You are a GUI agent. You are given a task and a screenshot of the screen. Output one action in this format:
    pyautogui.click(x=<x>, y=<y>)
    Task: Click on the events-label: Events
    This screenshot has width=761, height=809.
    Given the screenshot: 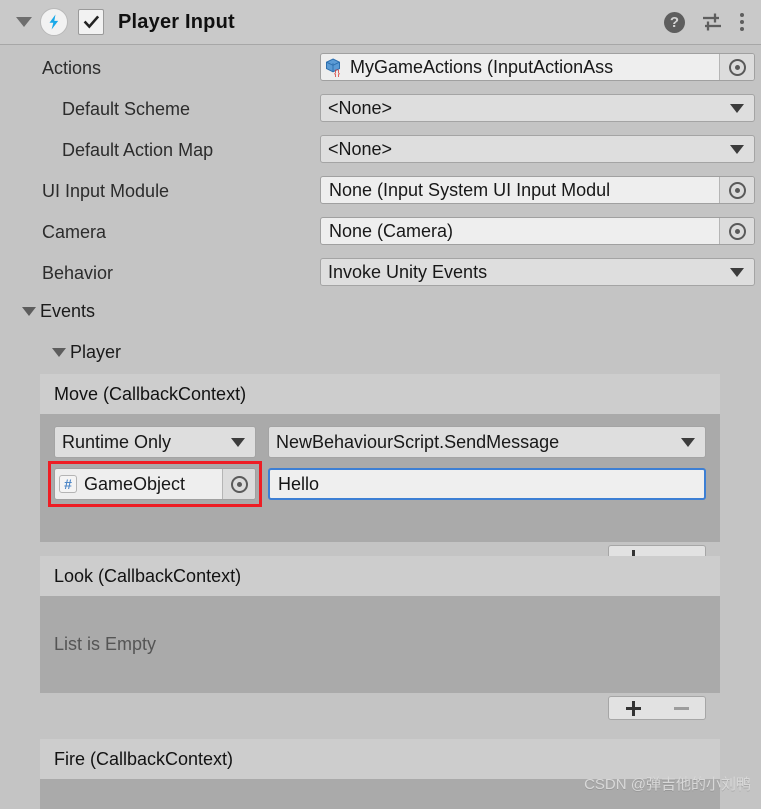 What is the action you would take?
    pyautogui.click(x=68, y=310)
    